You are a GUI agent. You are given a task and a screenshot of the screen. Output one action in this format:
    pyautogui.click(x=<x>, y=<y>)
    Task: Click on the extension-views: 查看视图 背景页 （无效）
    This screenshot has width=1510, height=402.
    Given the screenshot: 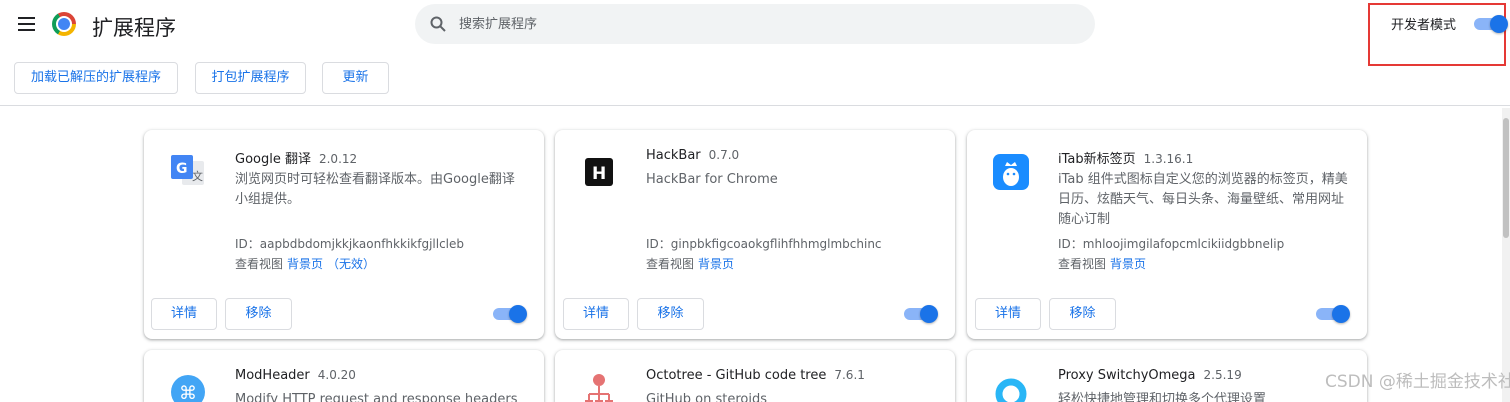 What is the action you would take?
    pyautogui.click(x=305, y=263)
    